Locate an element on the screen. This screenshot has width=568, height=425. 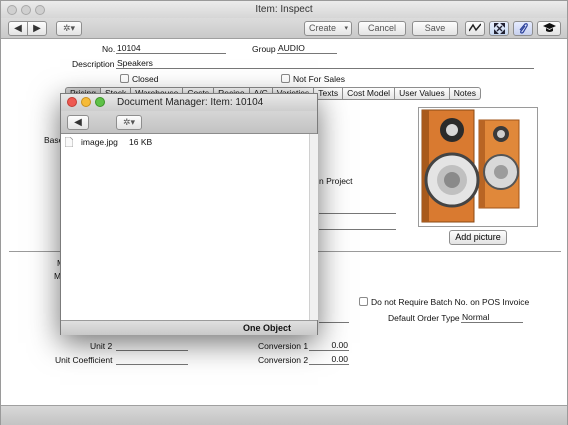
window-titlebar: Item: Inspect is located at coordinates (284, 9).